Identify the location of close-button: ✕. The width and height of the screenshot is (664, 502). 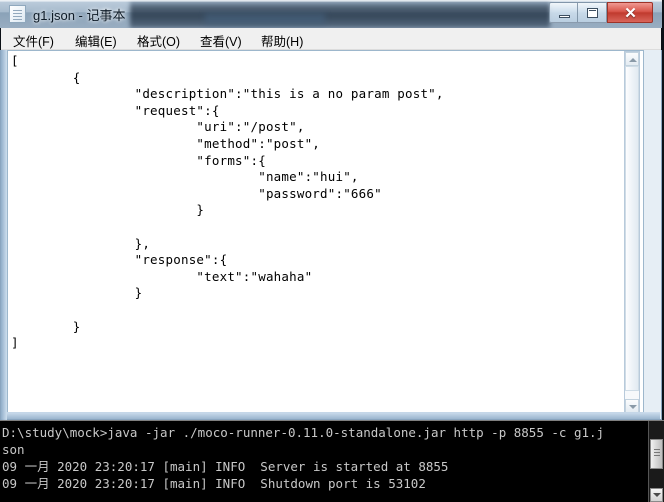
(630, 12).